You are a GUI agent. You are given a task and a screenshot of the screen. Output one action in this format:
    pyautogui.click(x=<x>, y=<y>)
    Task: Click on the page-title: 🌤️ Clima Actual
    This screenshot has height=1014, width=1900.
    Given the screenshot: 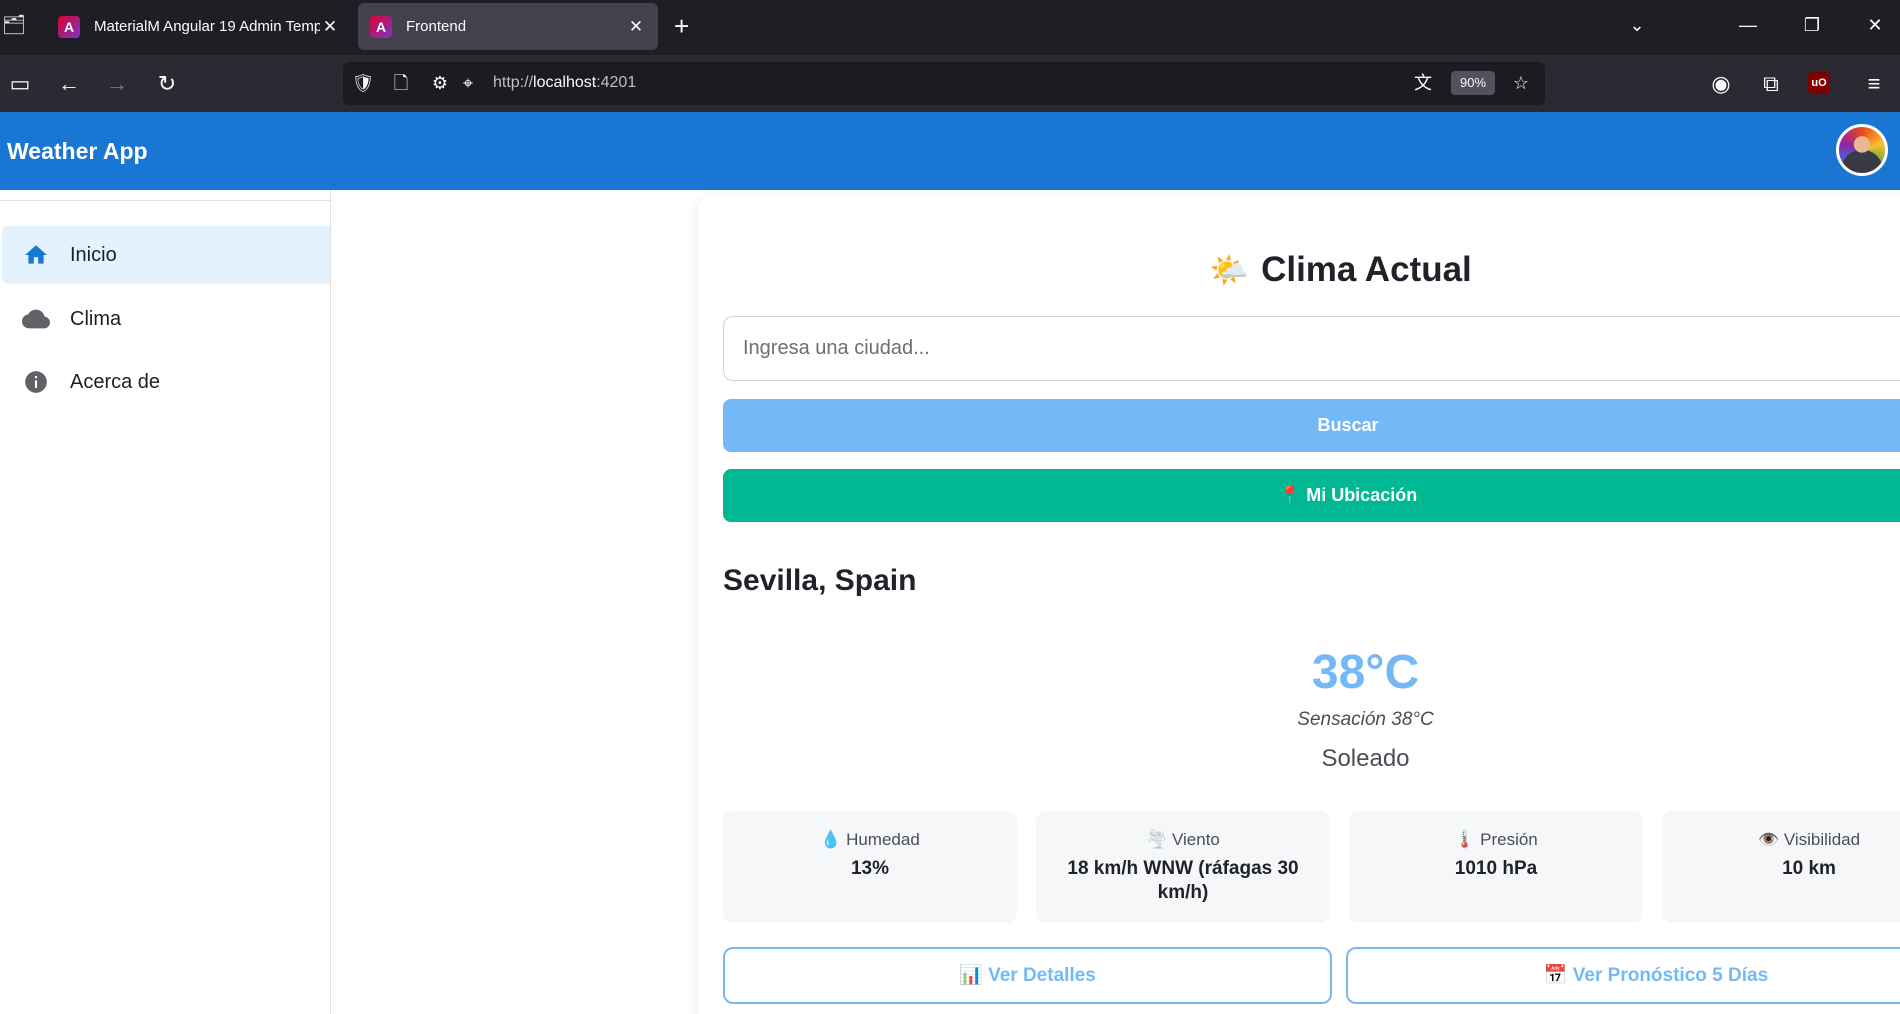 What is the action you would take?
    pyautogui.click(x=1299, y=270)
    